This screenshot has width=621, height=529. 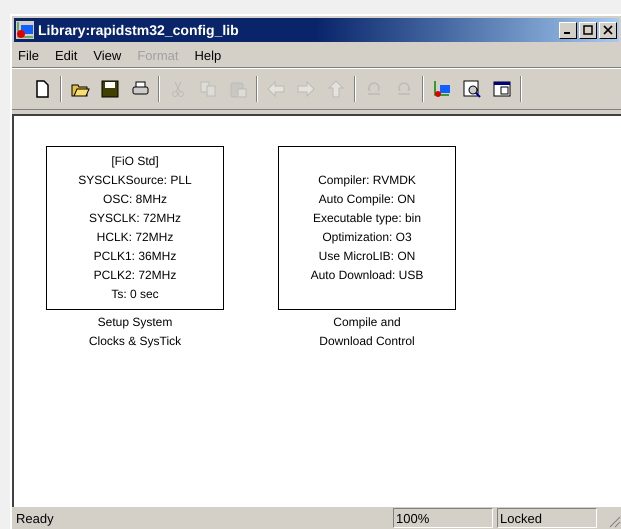 I want to click on block-text: Optimization: O3, so click(x=367, y=237).